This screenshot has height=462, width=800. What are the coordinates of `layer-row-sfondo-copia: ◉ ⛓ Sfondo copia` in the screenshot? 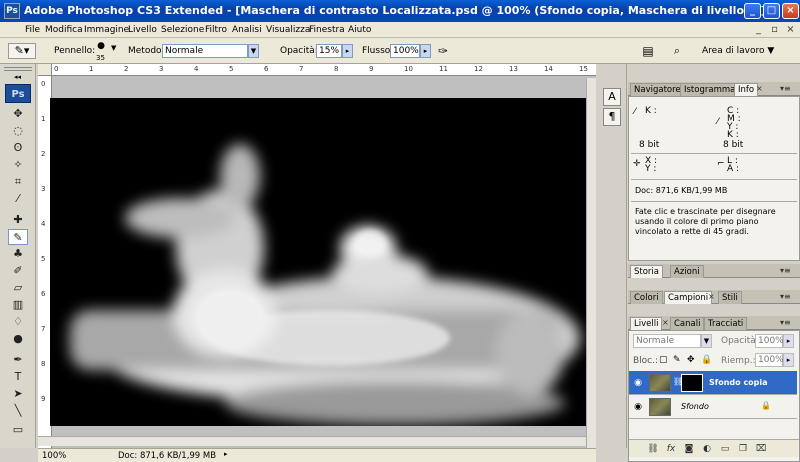 It's located at (713, 383).